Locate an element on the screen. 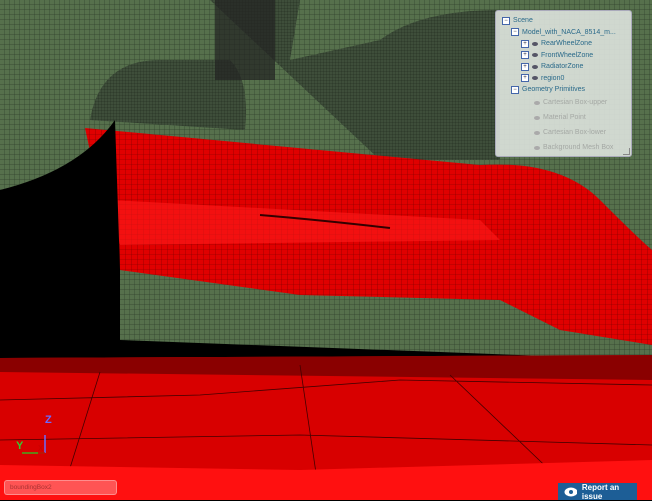 Image resolution: width=652 pixels, height=501 pixels. tree-item-primitive: Cartesian Box-upper is located at coordinates (566, 103).